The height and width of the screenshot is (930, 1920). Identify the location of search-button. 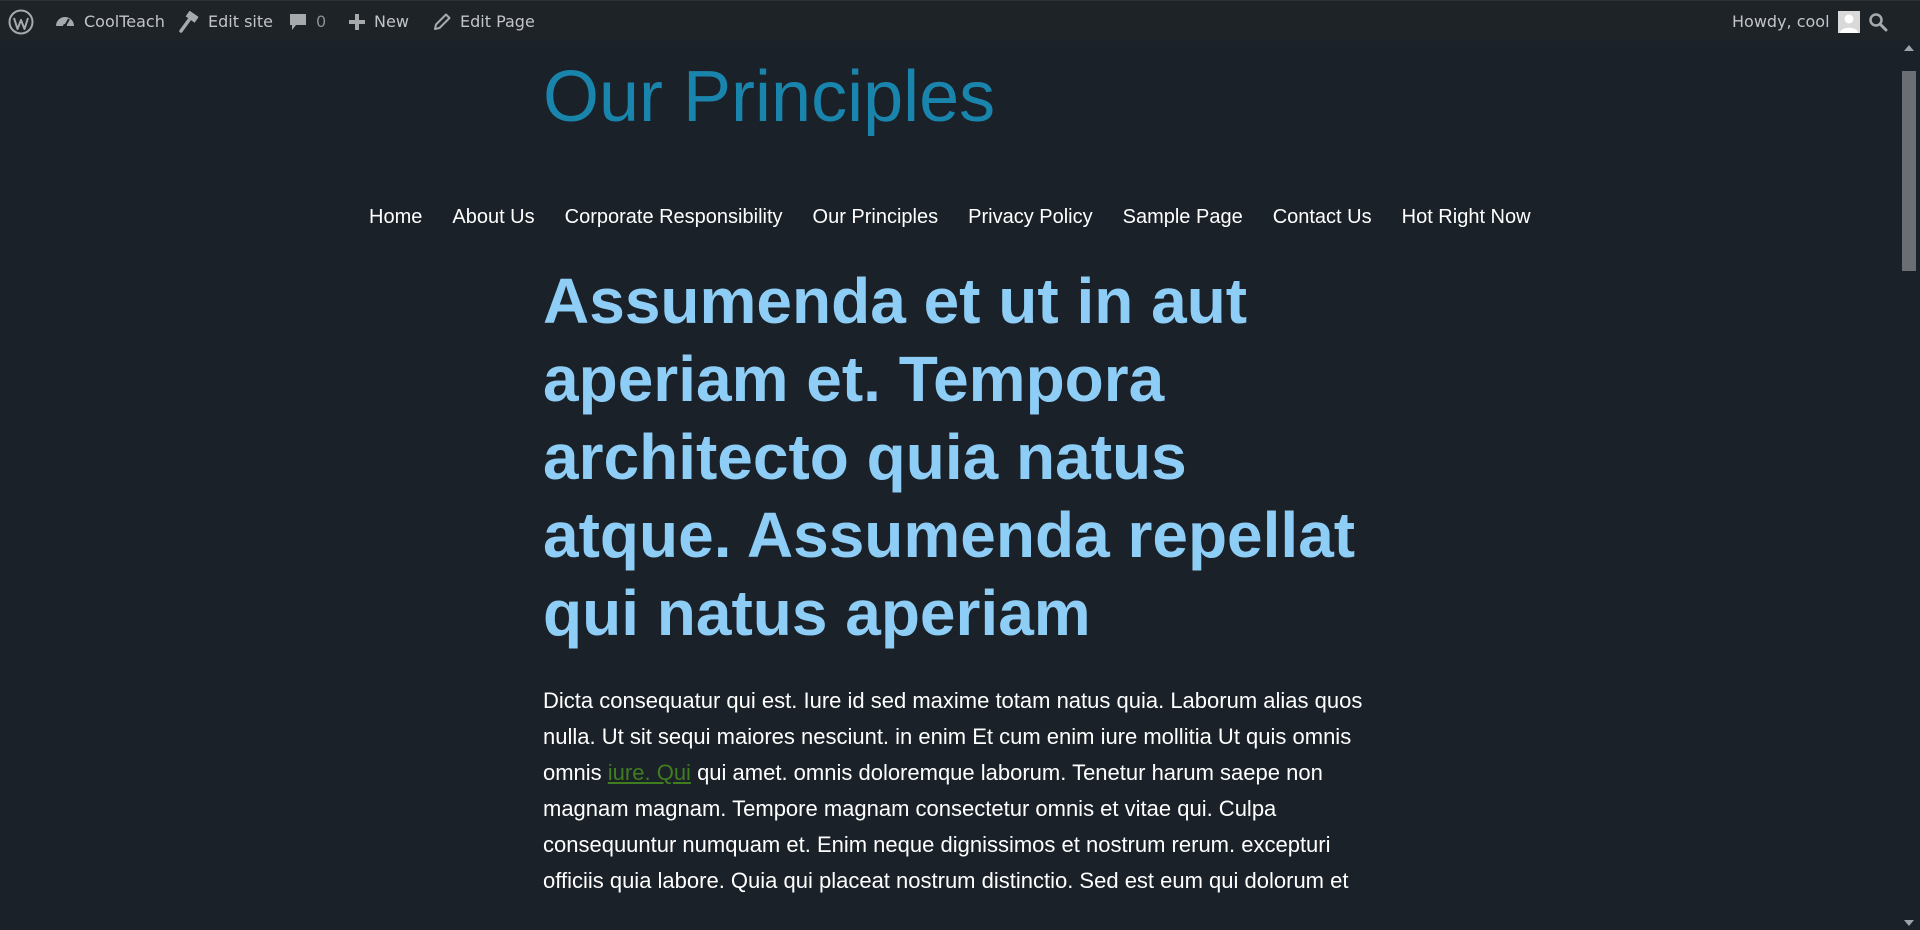
(1878, 21).